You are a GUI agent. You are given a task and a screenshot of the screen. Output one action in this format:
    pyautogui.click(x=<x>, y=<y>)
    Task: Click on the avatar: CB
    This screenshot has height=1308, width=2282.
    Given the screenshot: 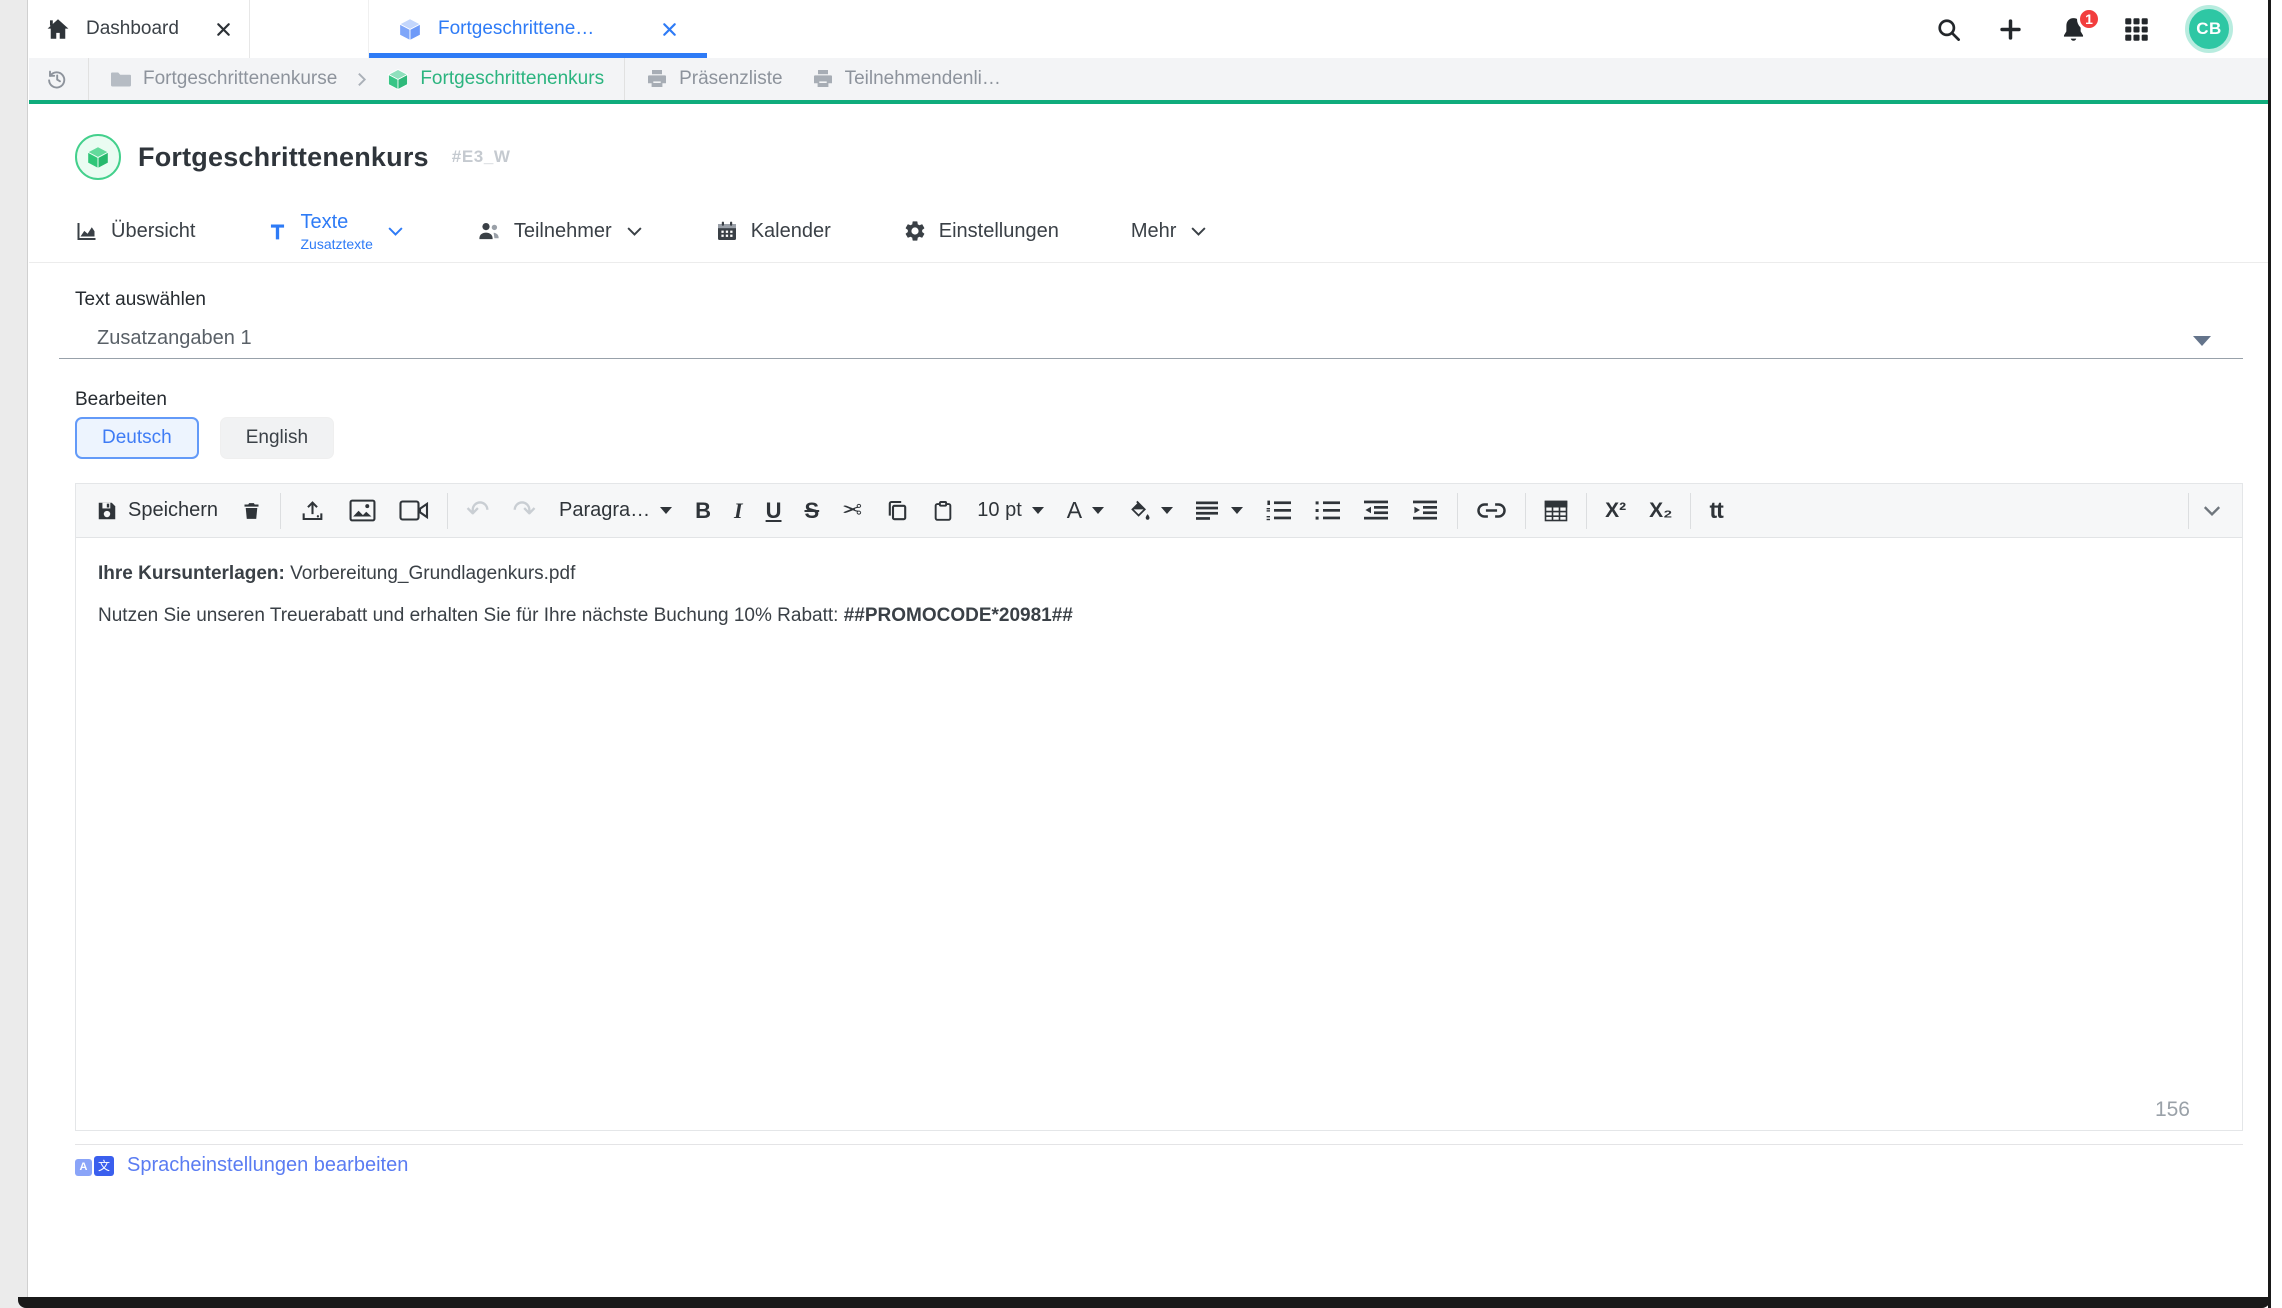 What is the action you would take?
    pyautogui.click(x=2209, y=29)
    